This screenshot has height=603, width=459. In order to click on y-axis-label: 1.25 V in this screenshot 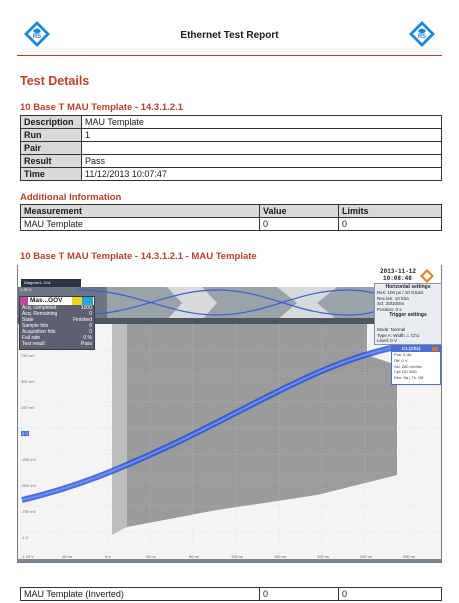, I will do `click(27, 329)`.